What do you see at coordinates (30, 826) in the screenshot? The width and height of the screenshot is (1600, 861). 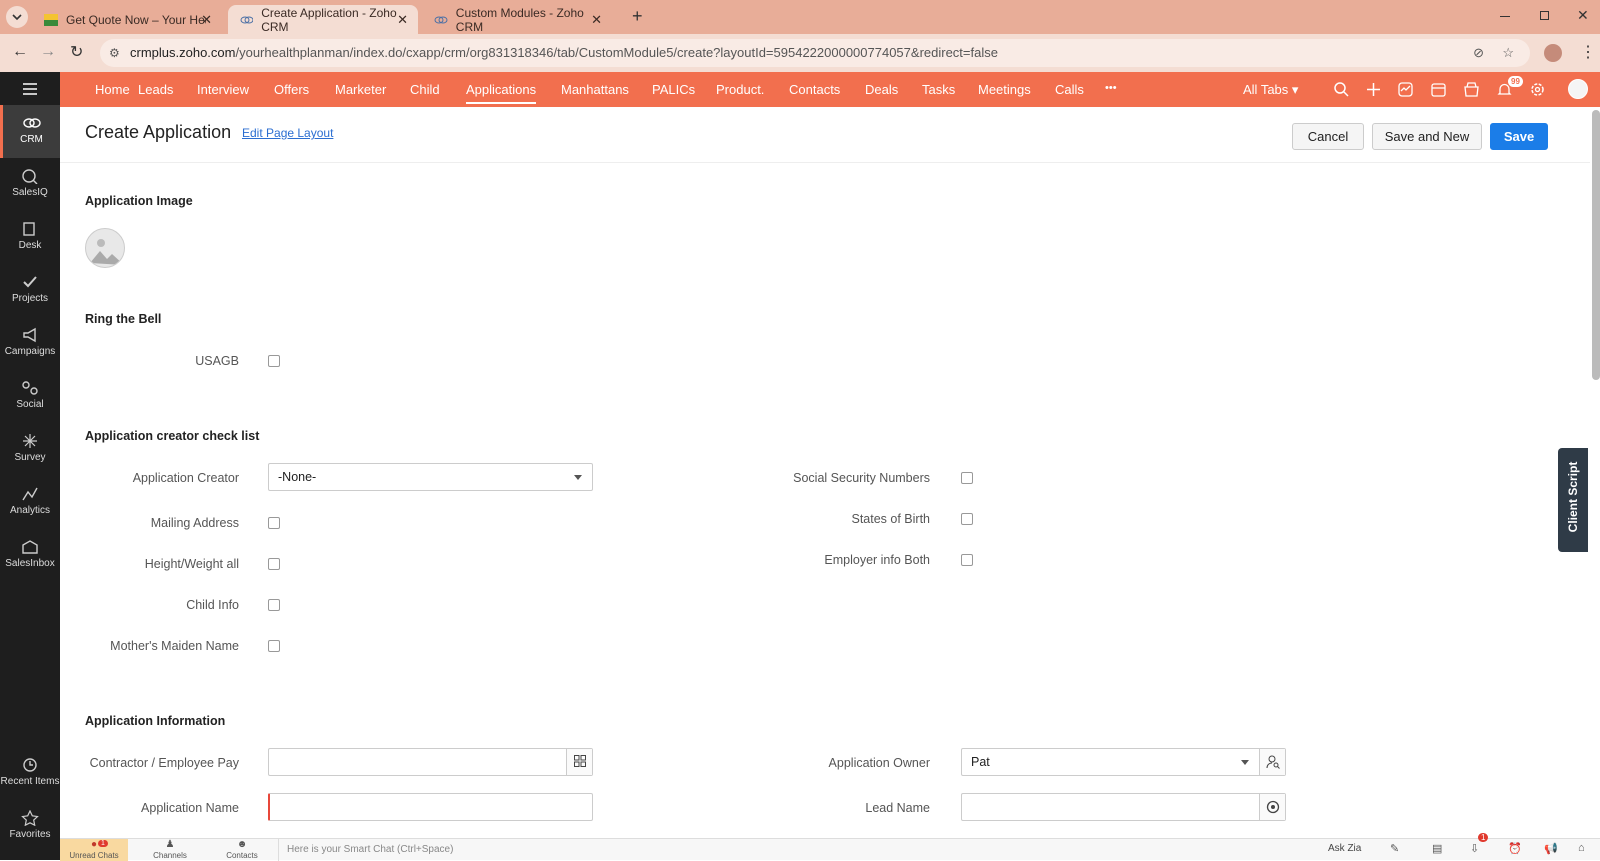 I see `leftnav-item-favorites: Favorites` at bounding box center [30, 826].